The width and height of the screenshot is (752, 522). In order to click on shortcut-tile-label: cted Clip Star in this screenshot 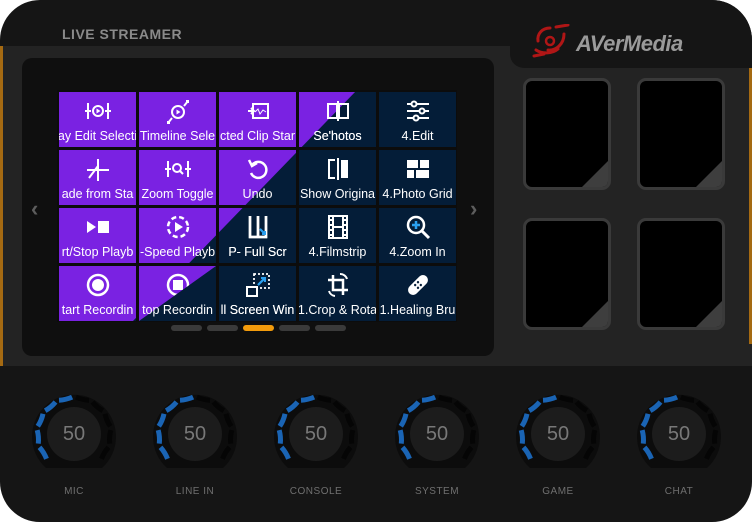, I will do `click(257, 136)`.